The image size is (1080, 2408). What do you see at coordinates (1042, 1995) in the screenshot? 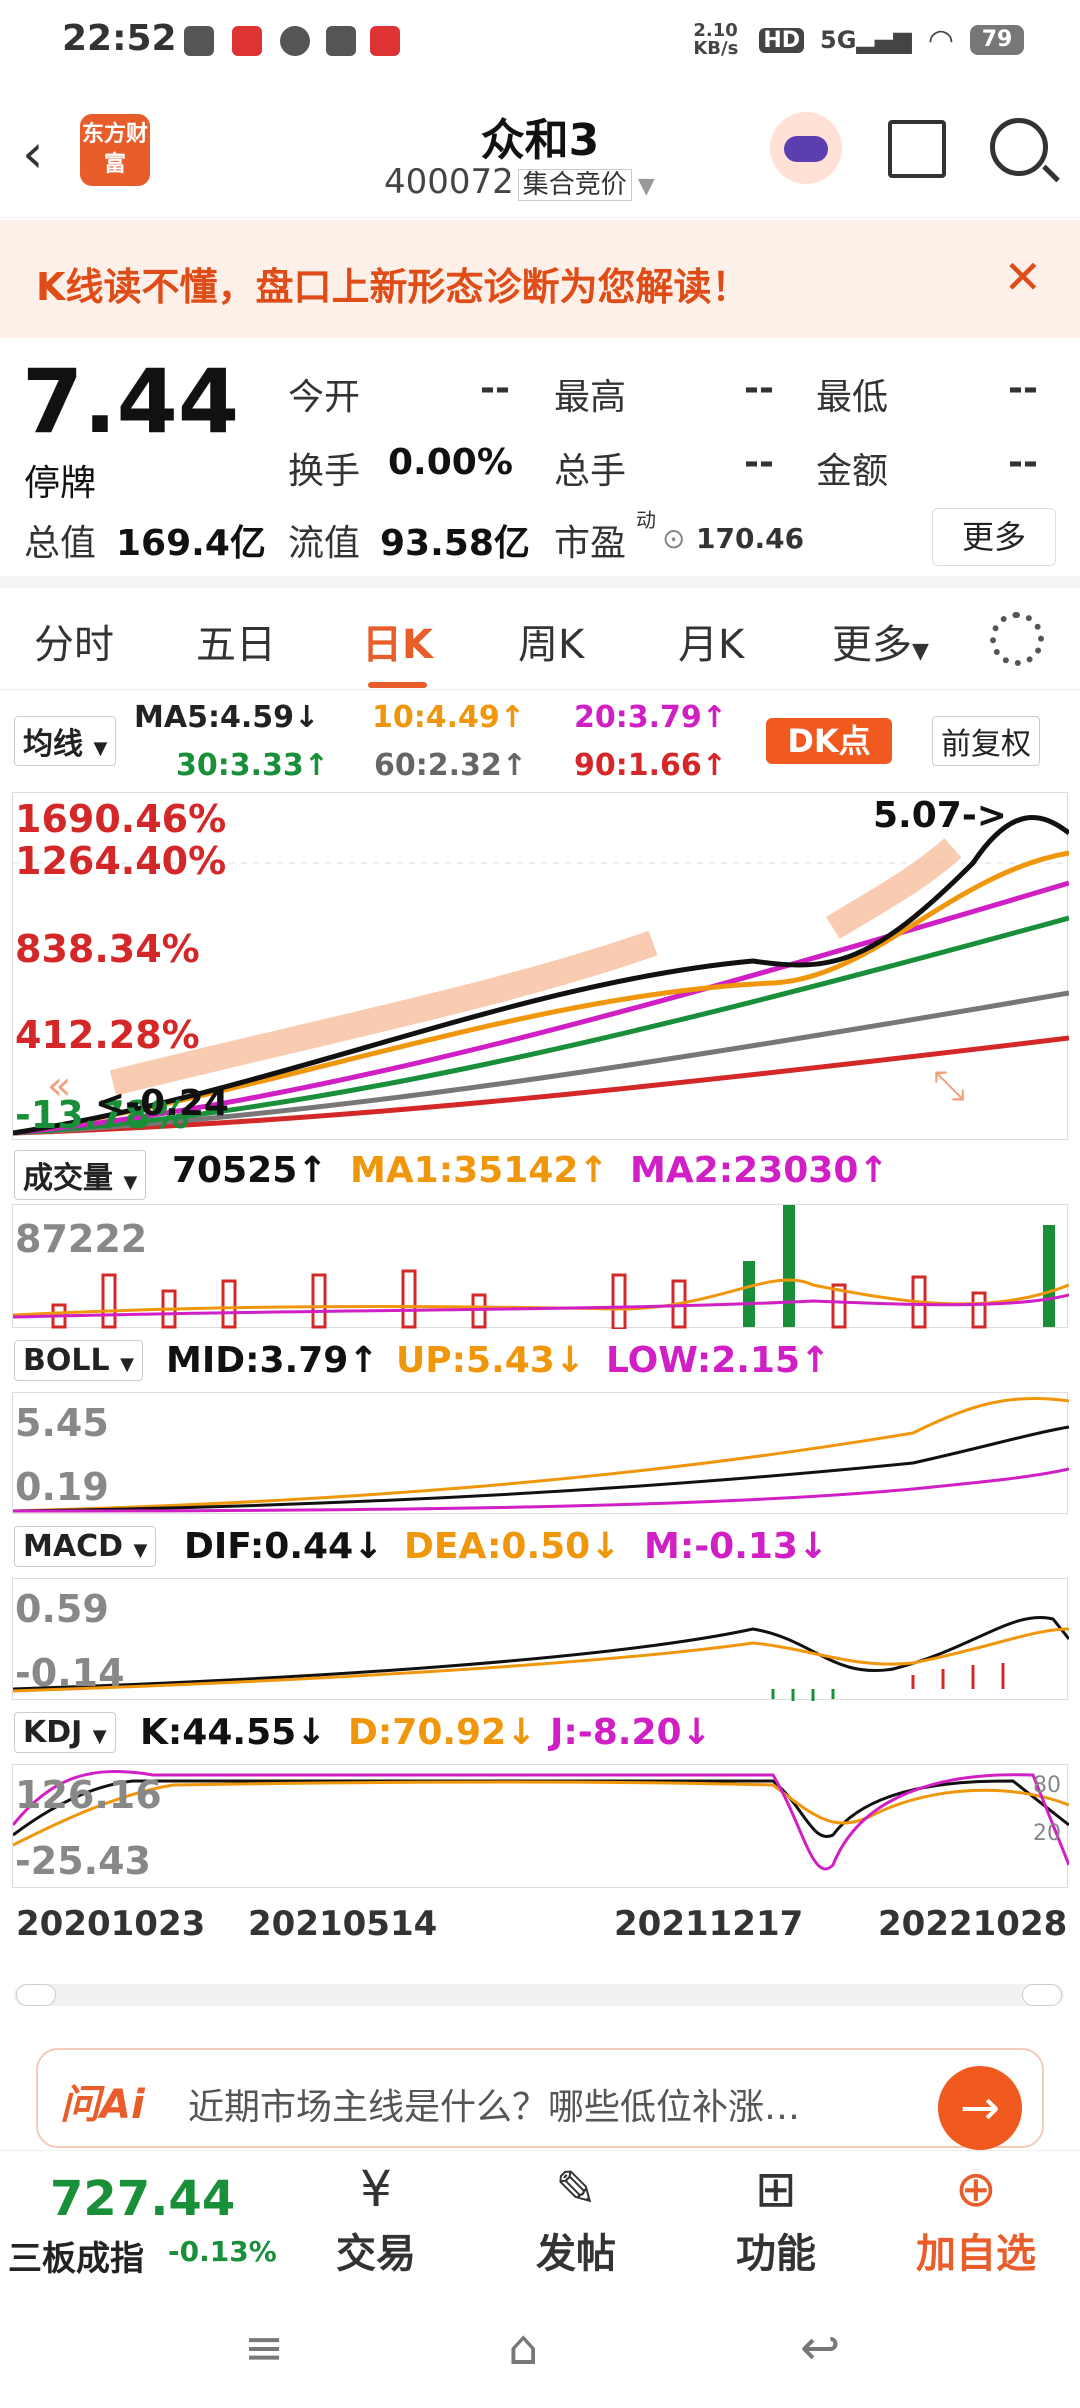
I see `scroll-handle-right` at bounding box center [1042, 1995].